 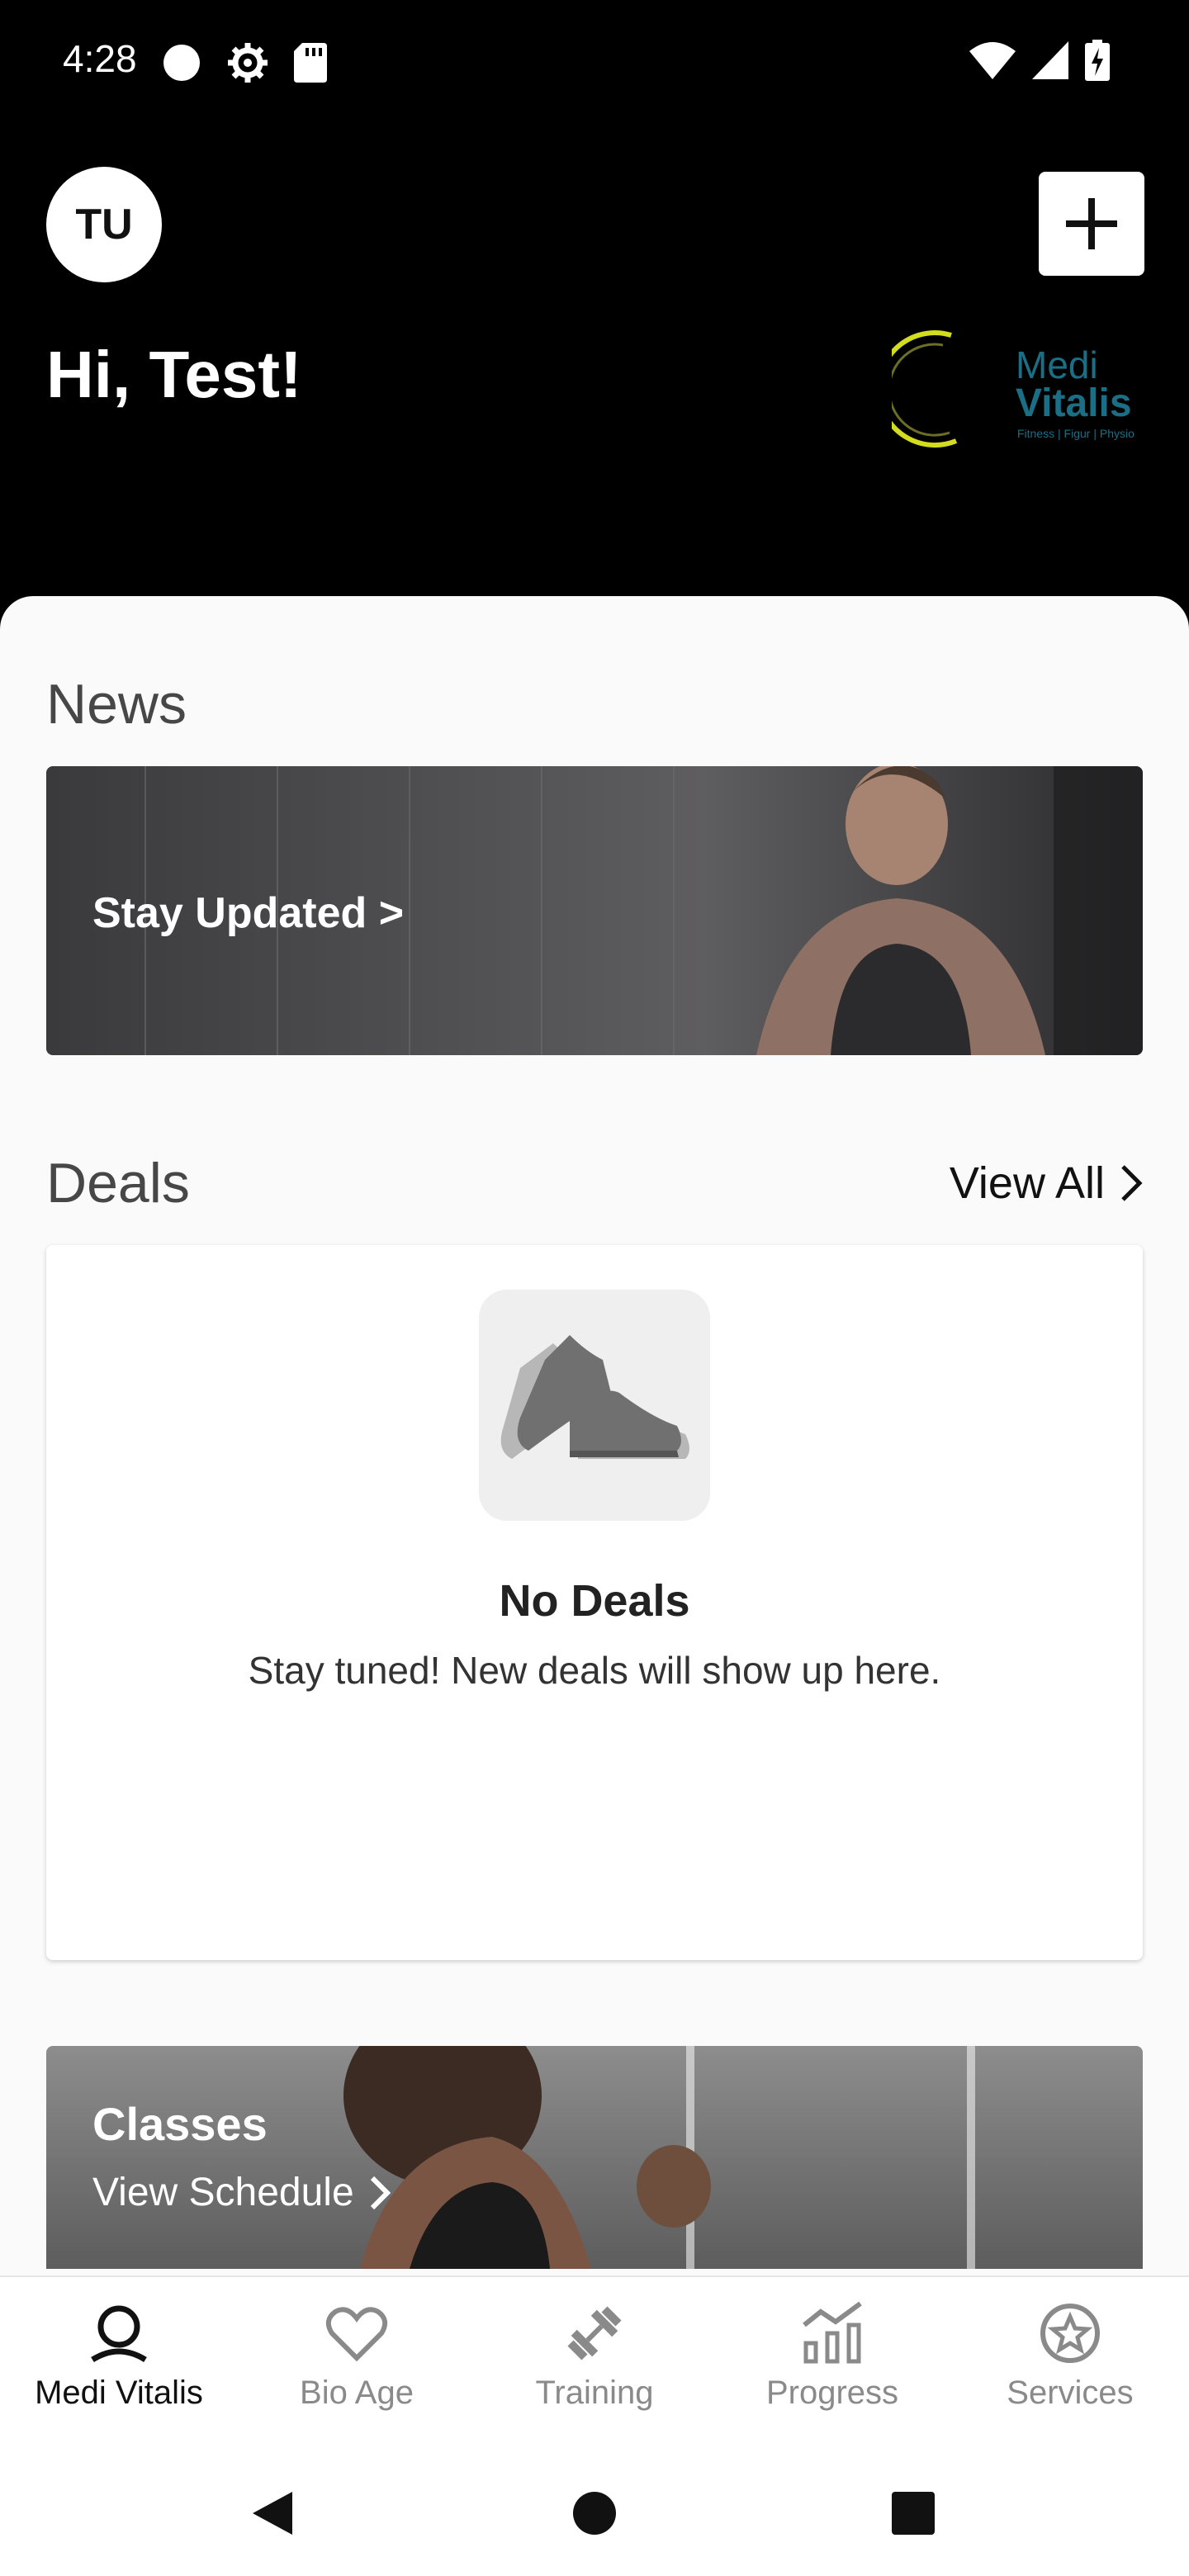 I want to click on no-deals-title: No Deals, so click(x=594, y=1601).